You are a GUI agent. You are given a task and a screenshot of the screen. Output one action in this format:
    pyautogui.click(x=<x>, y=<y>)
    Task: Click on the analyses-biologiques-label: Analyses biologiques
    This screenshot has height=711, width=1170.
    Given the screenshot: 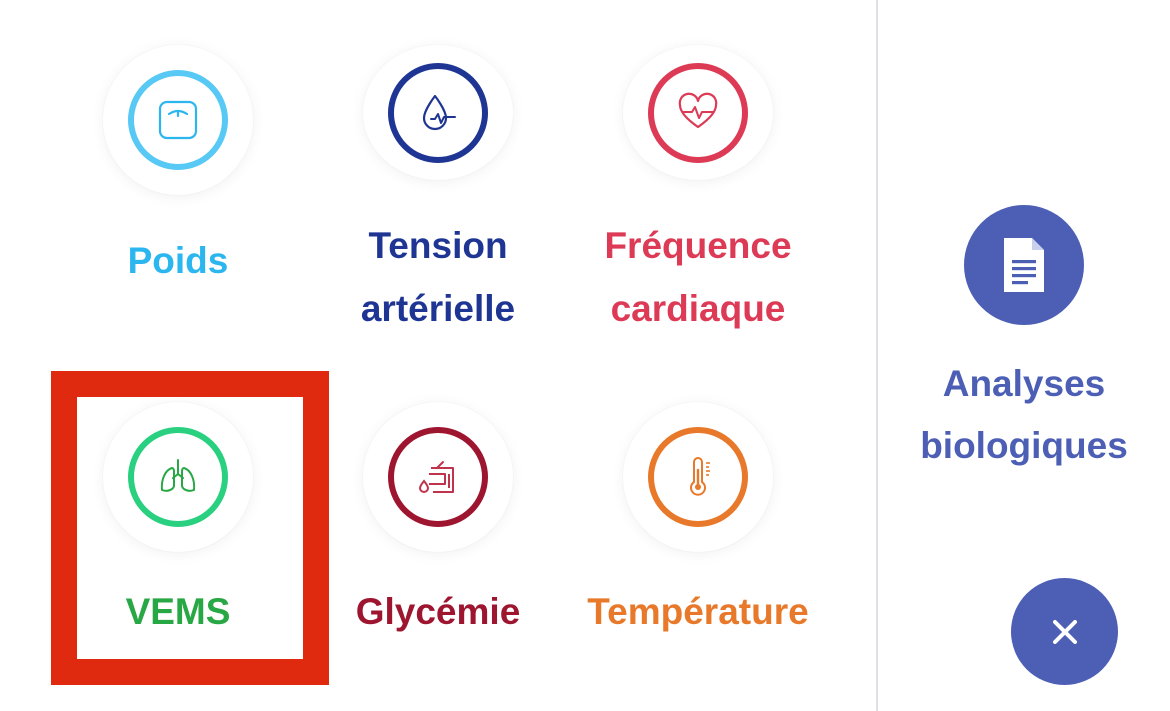 What is the action you would take?
    pyautogui.click(x=1024, y=414)
    